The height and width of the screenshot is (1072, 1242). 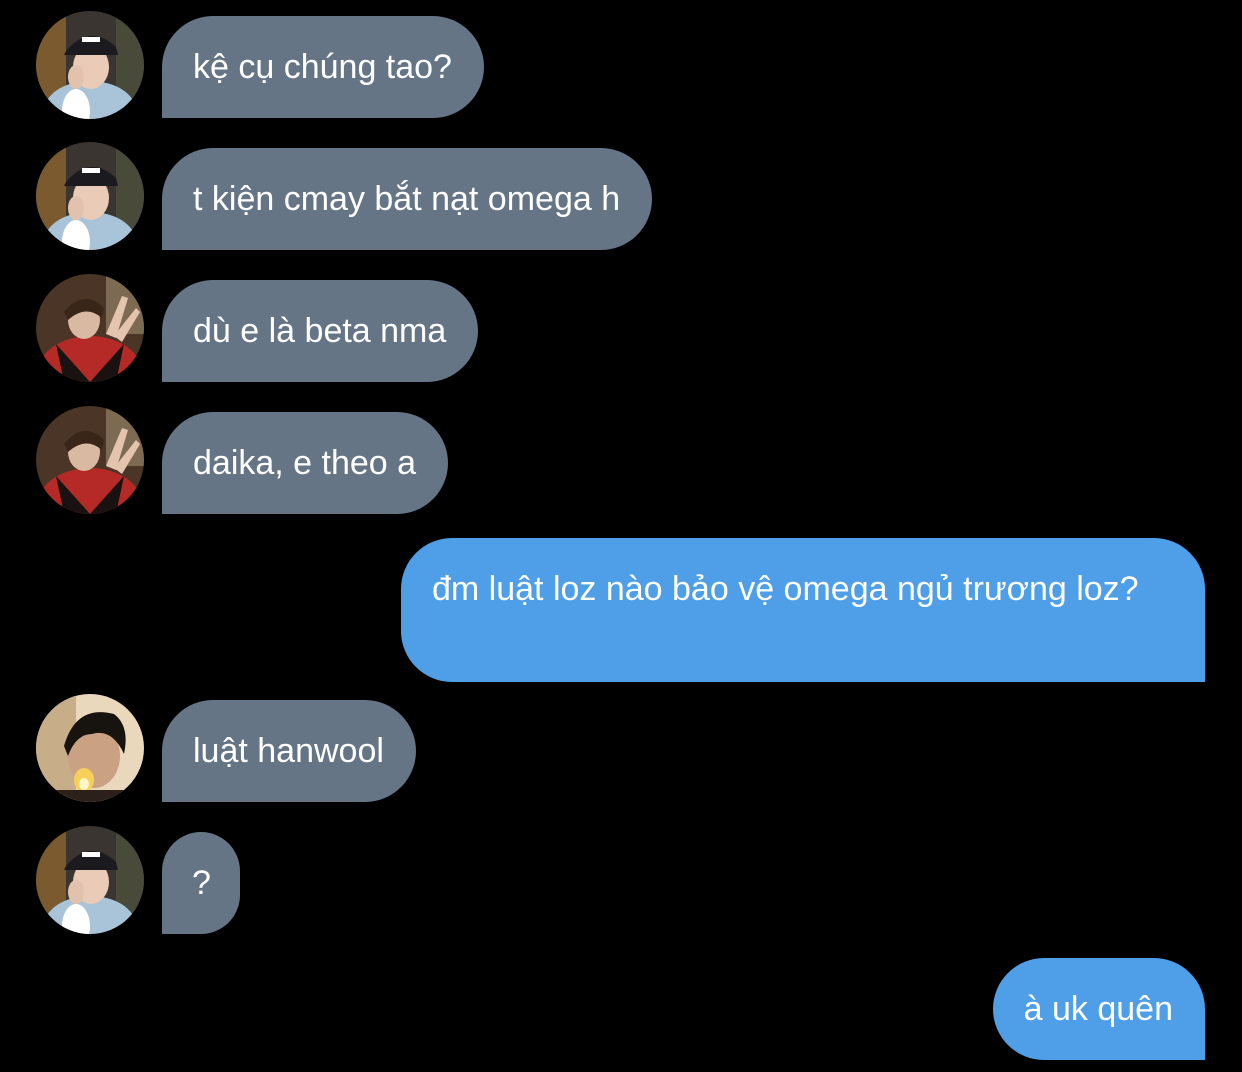 What do you see at coordinates (90, 748) in the screenshot?
I see `avatar-lighter` at bounding box center [90, 748].